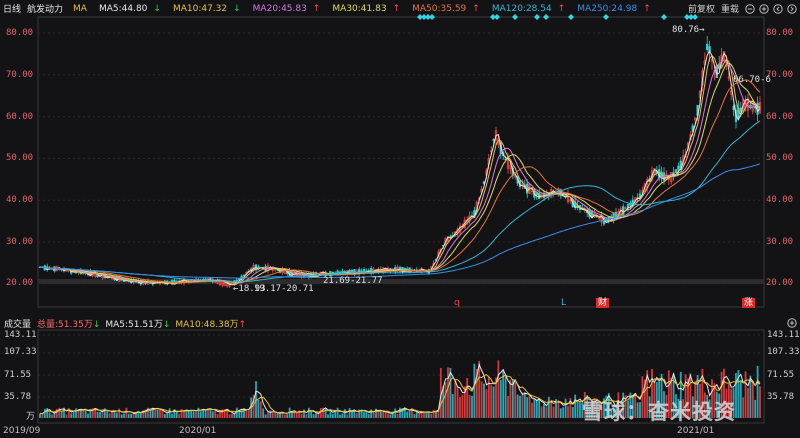  Describe the element at coordinates (659, 412) in the screenshot. I see `watermark: 雪球：杳米投资` at that location.